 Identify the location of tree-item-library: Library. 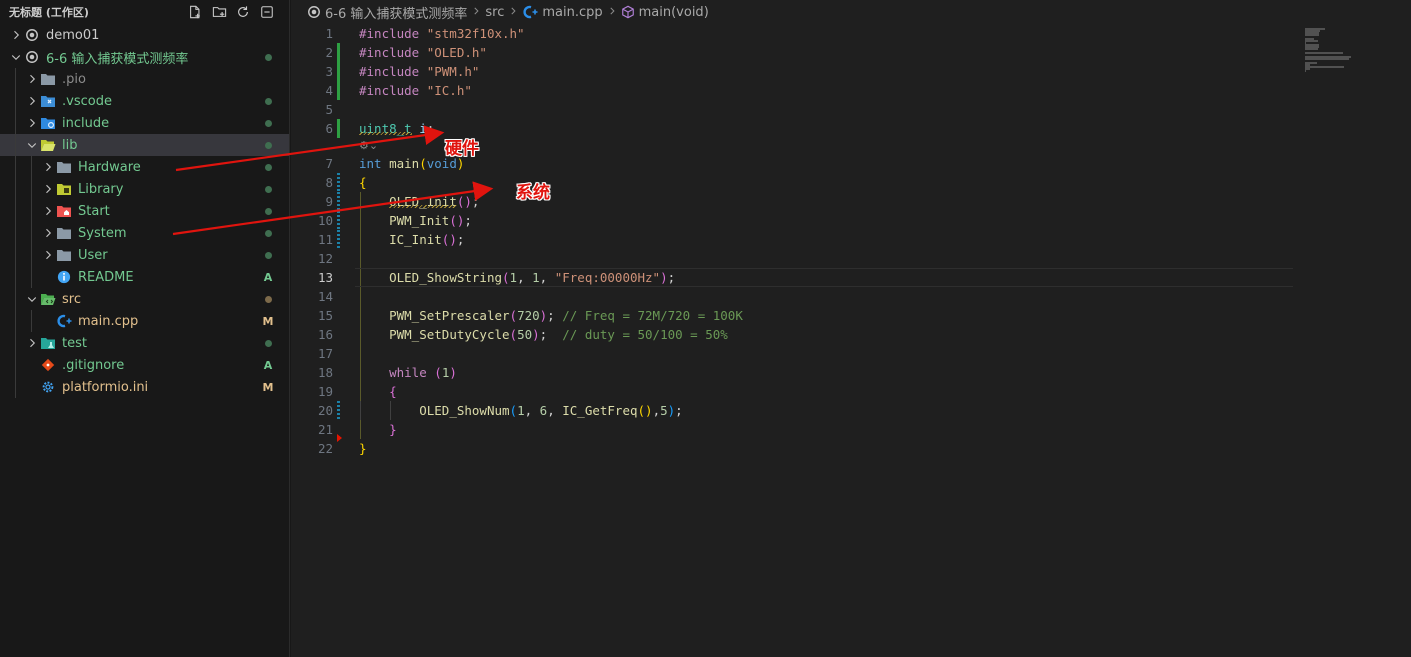
(144, 189).